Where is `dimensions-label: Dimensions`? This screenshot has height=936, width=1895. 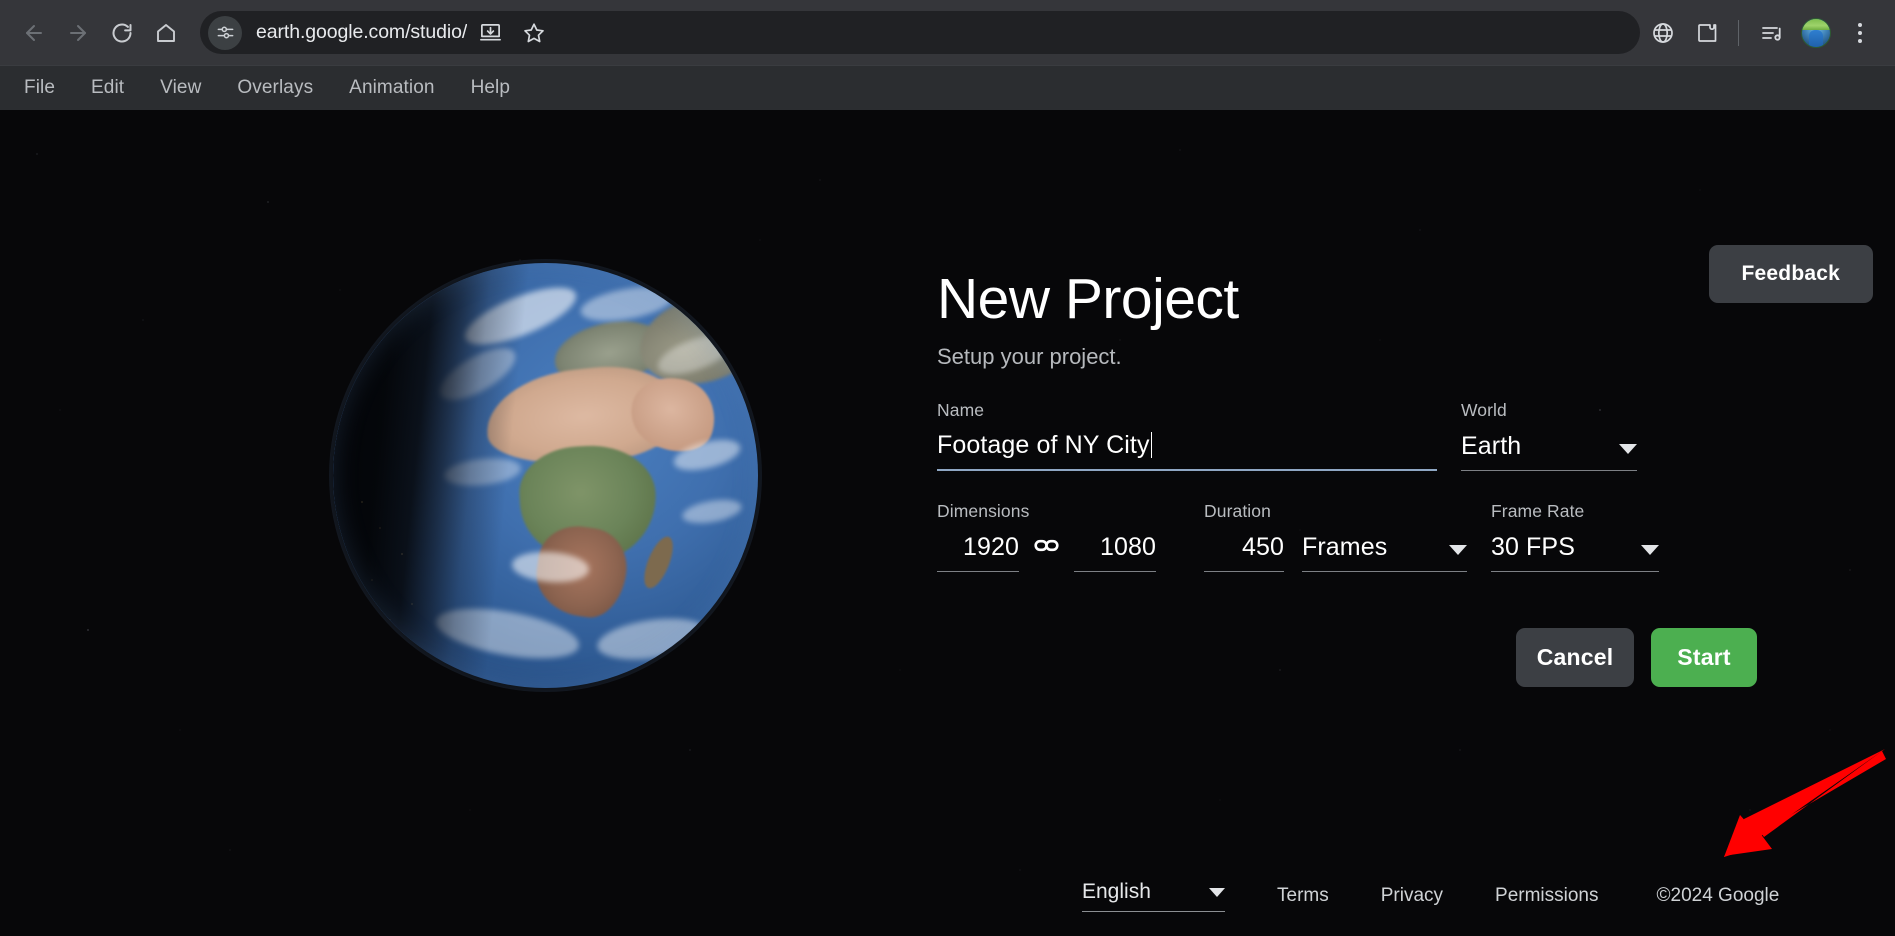 dimensions-label: Dimensions is located at coordinates (983, 510).